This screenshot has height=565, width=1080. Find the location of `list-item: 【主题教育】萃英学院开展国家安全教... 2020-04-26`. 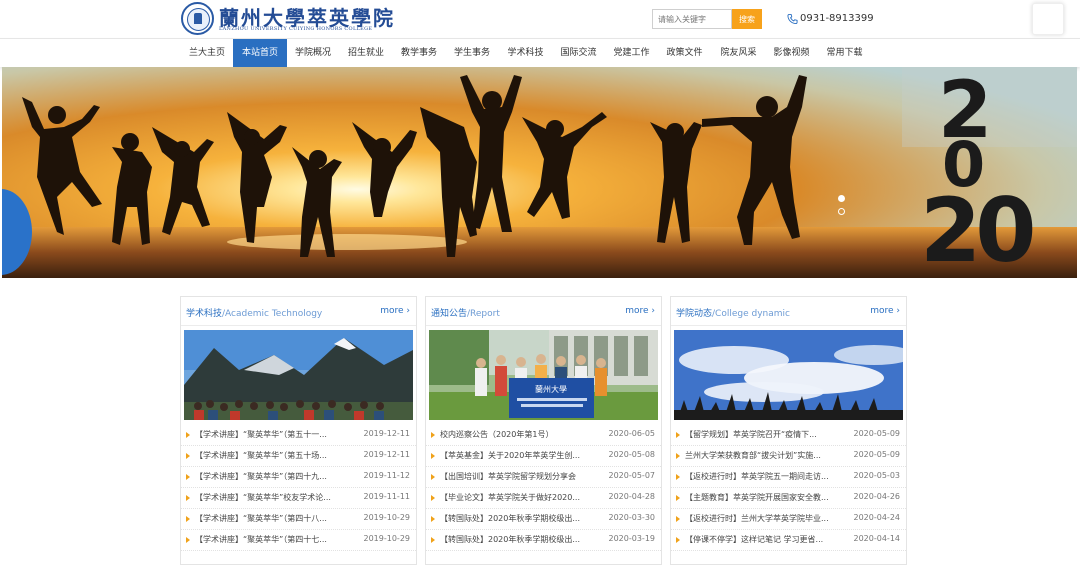

list-item: 【主题教育】萃英学院开展国家安全教... 2020-04-26 is located at coordinates (788, 498).